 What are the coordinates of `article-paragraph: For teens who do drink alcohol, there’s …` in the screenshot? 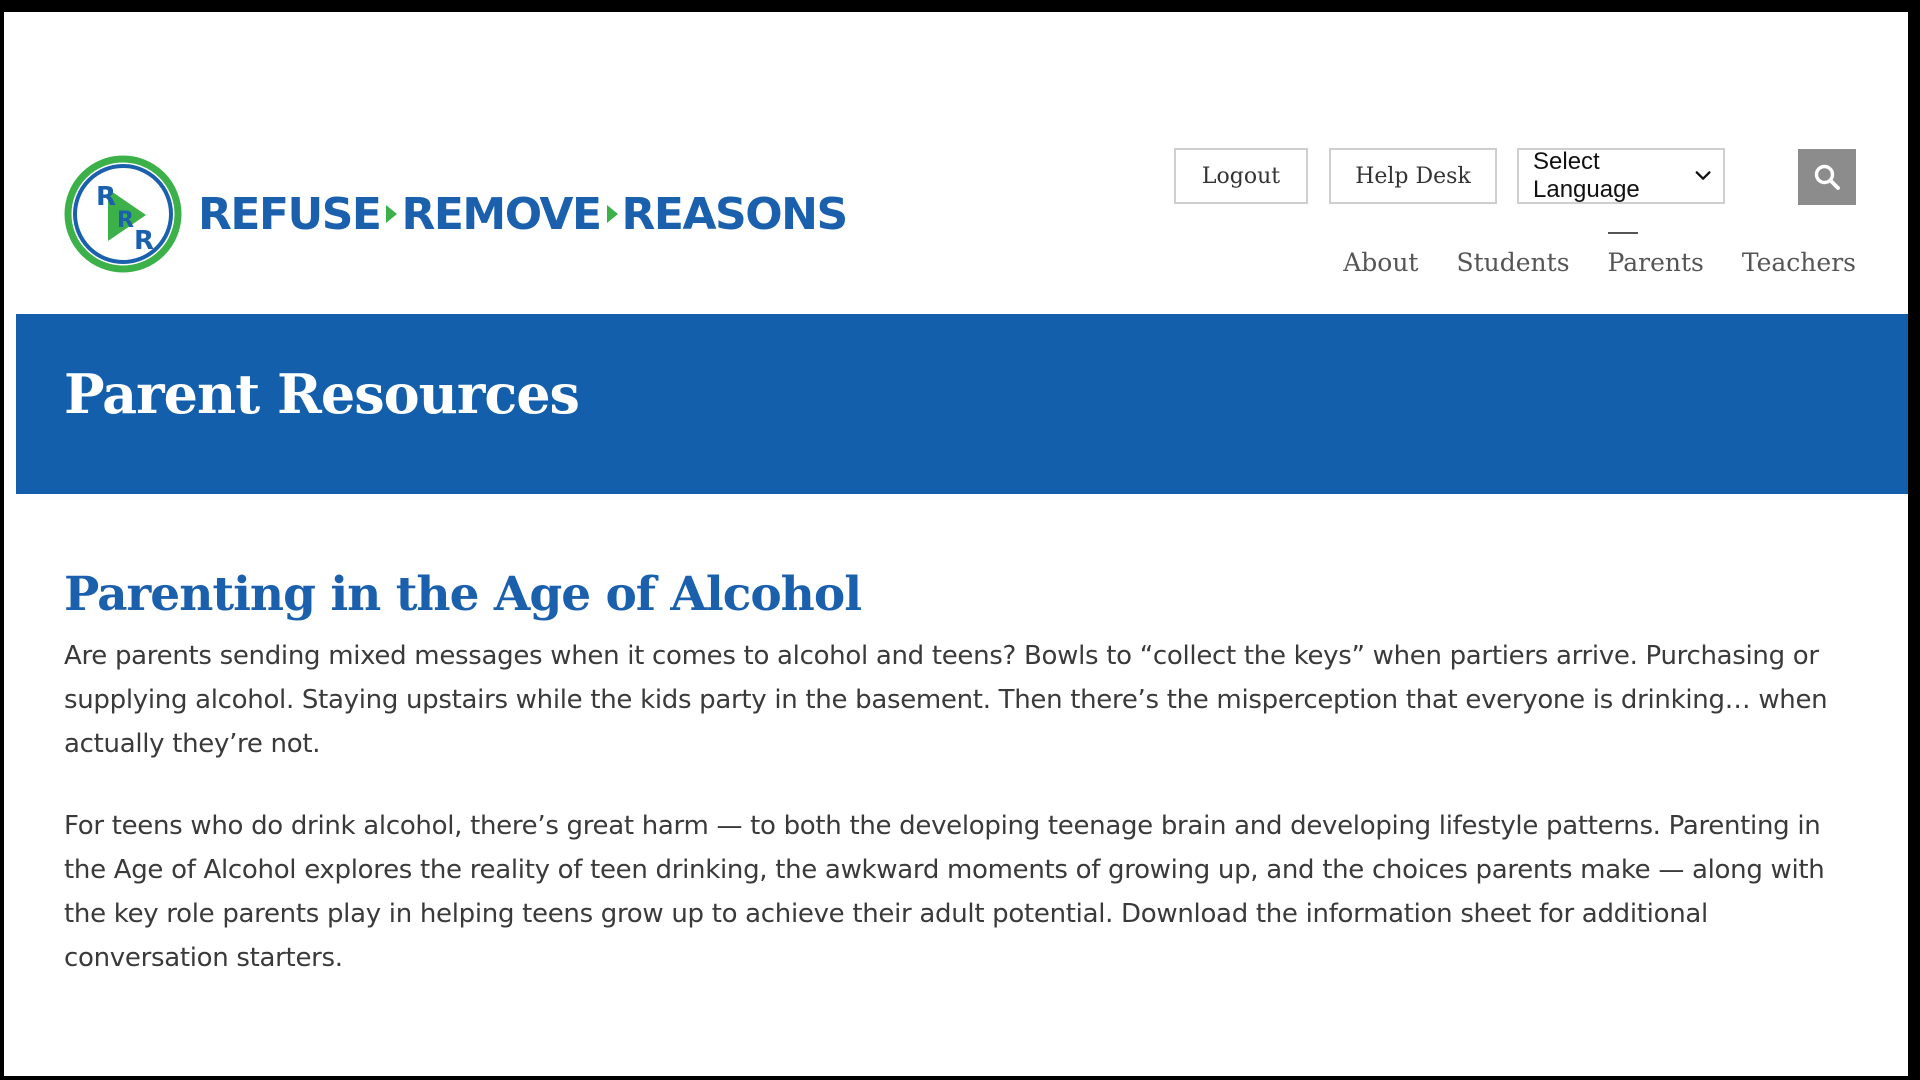 It's located at (944, 892).